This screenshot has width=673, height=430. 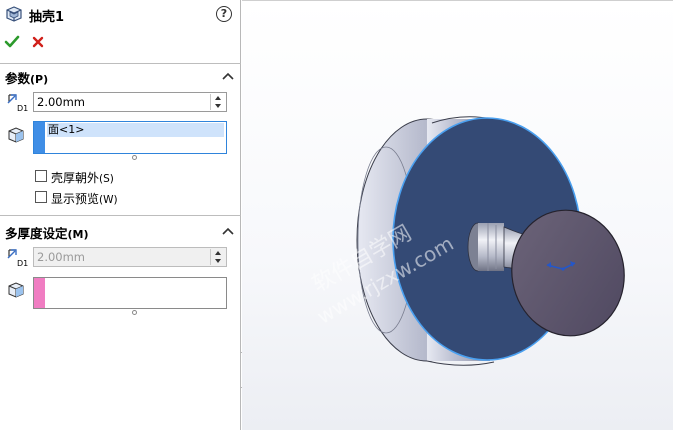 I want to click on help-icon: ?, so click(x=224, y=14).